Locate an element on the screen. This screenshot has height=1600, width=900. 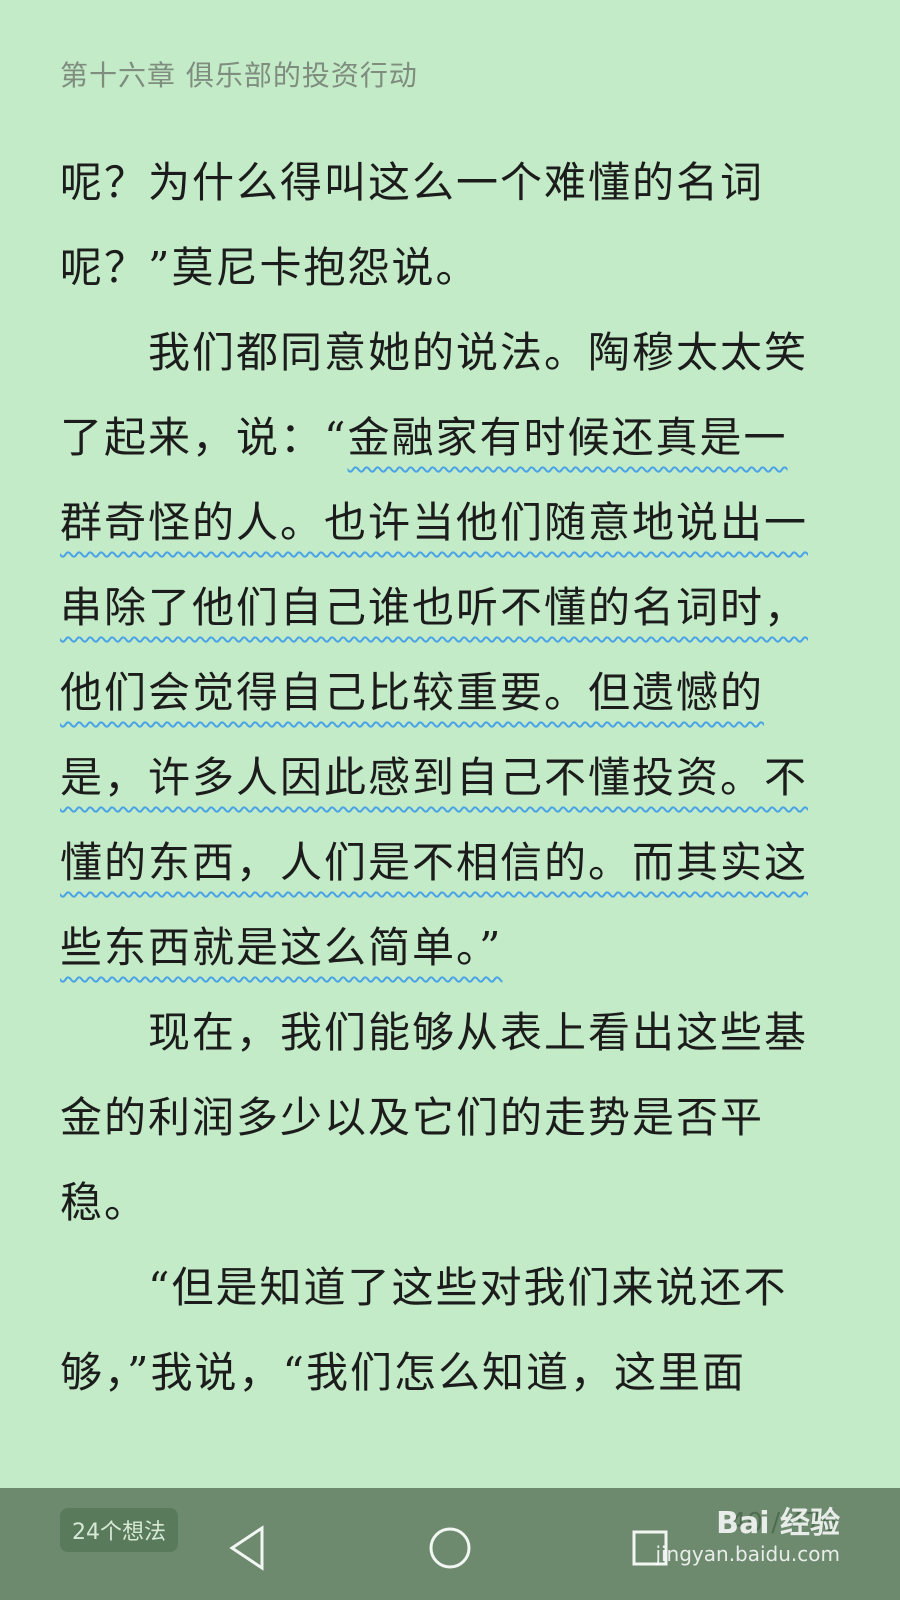
text-line: 串除了他们自己谁也听不懂的名词时， is located at coordinates (450, 607).